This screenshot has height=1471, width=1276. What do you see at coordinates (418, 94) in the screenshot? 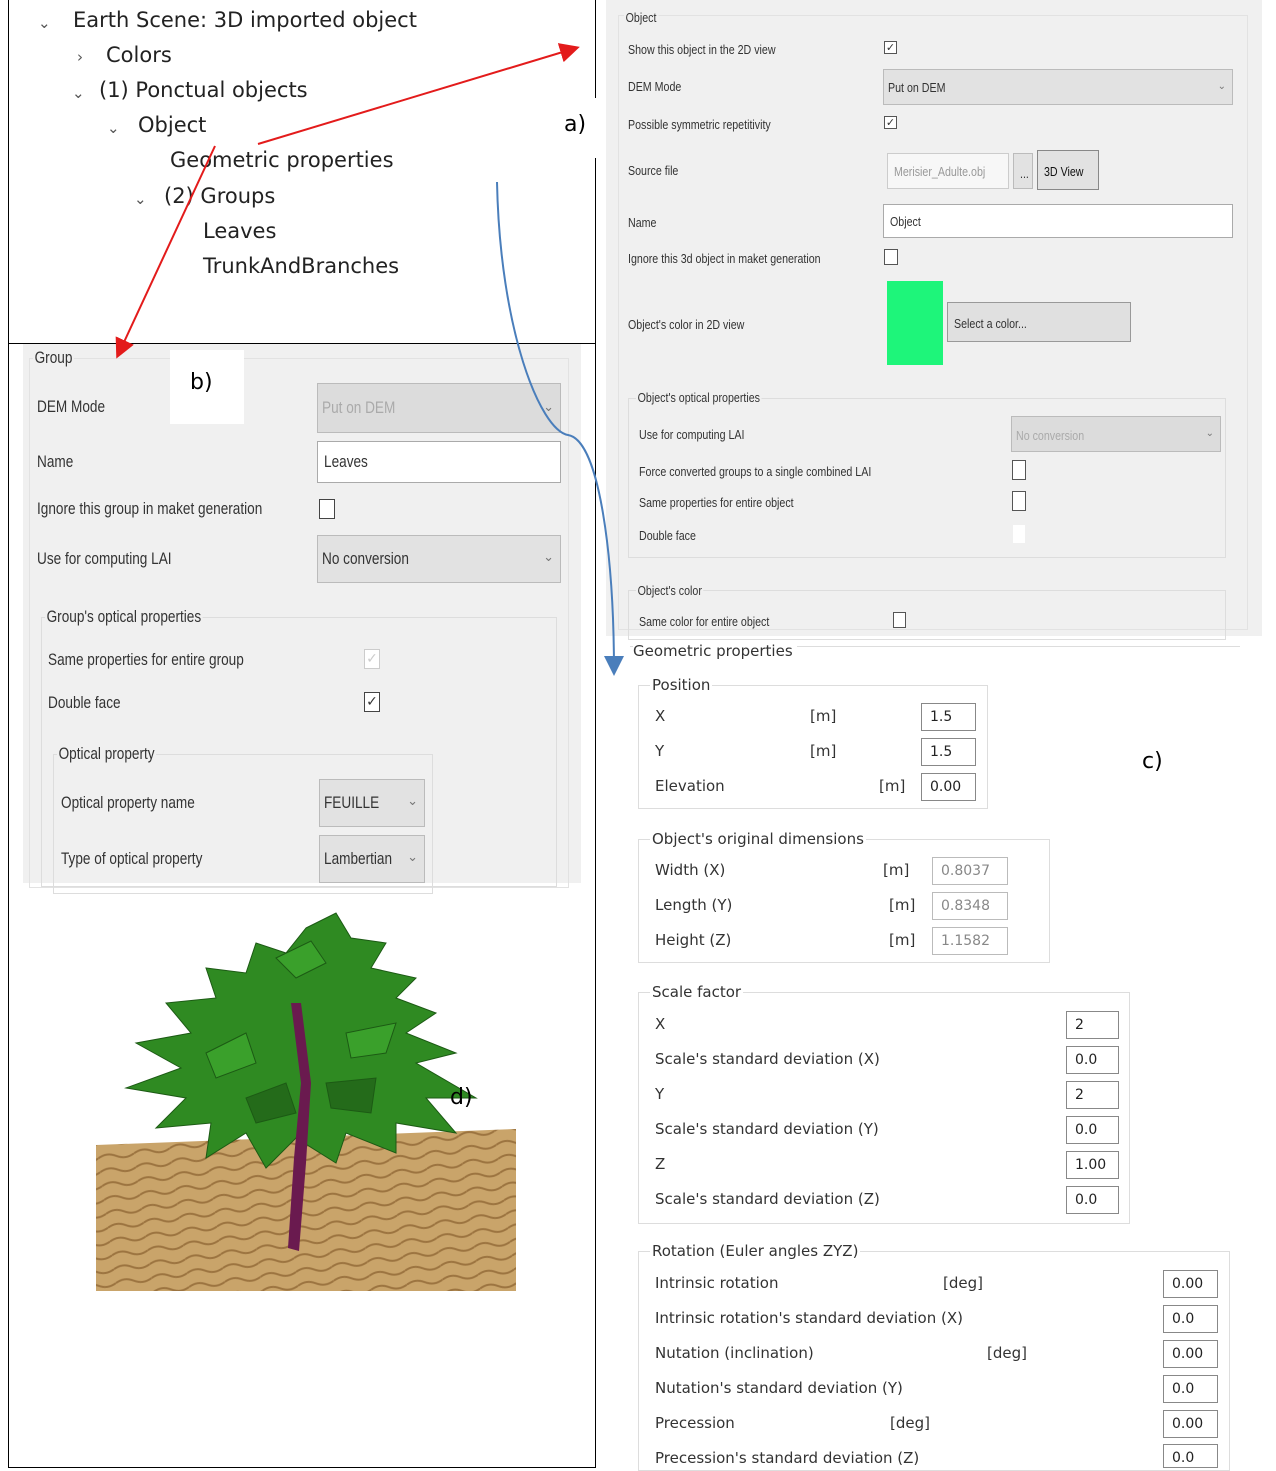
I see `arrow-to-object-panel` at bounding box center [418, 94].